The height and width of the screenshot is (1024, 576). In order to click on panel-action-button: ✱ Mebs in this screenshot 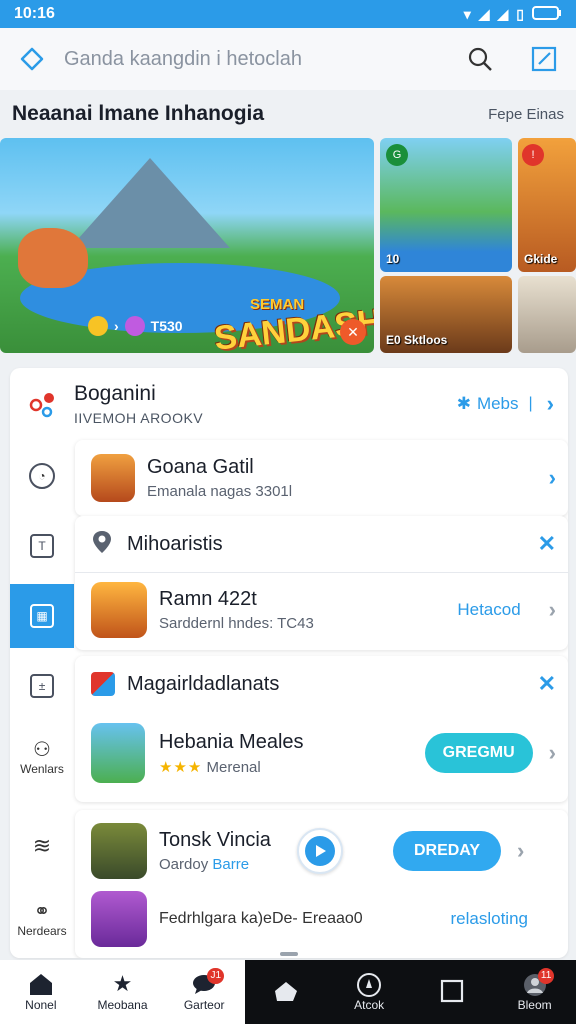, I will do `click(488, 404)`.